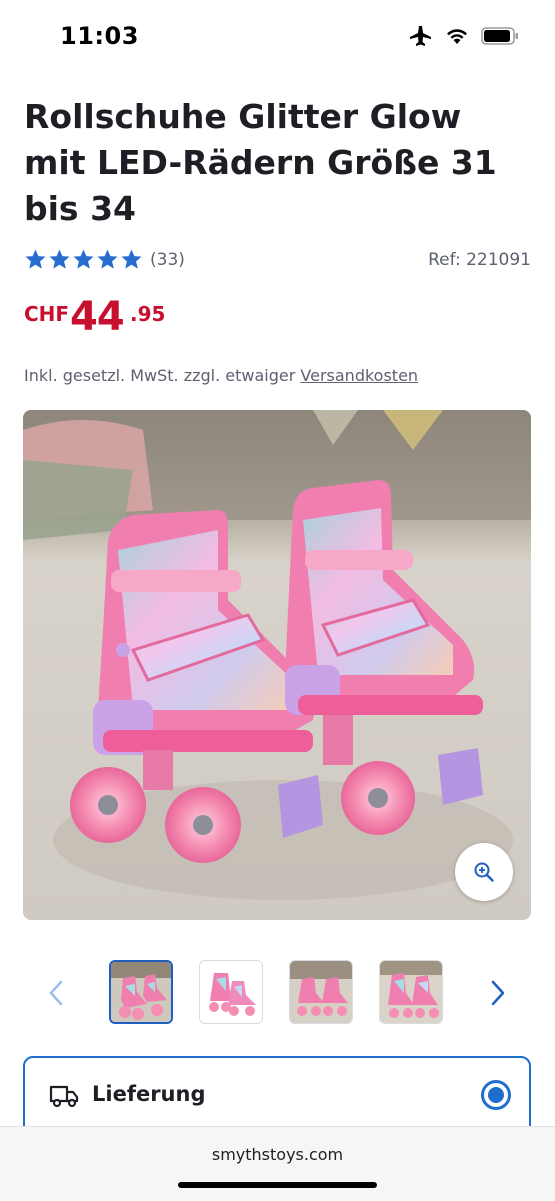  I want to click on status-icons, so click(464, 38).